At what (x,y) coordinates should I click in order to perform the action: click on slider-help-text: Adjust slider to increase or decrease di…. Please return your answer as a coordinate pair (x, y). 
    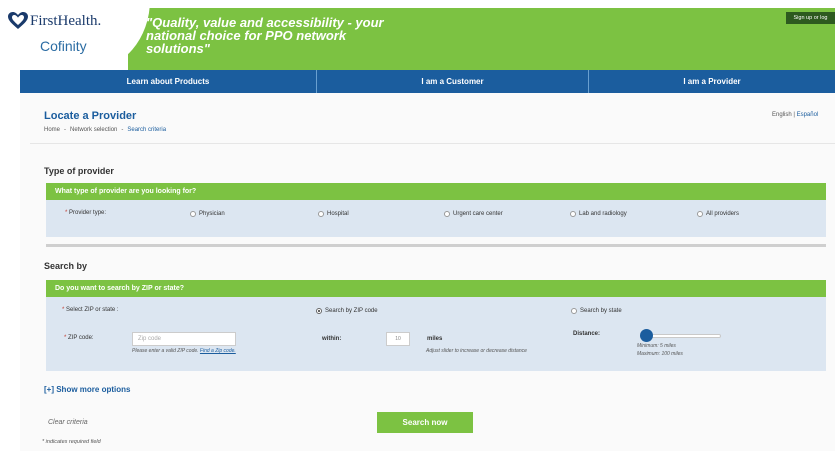
    Looking at the image, I should click on (476, 351).